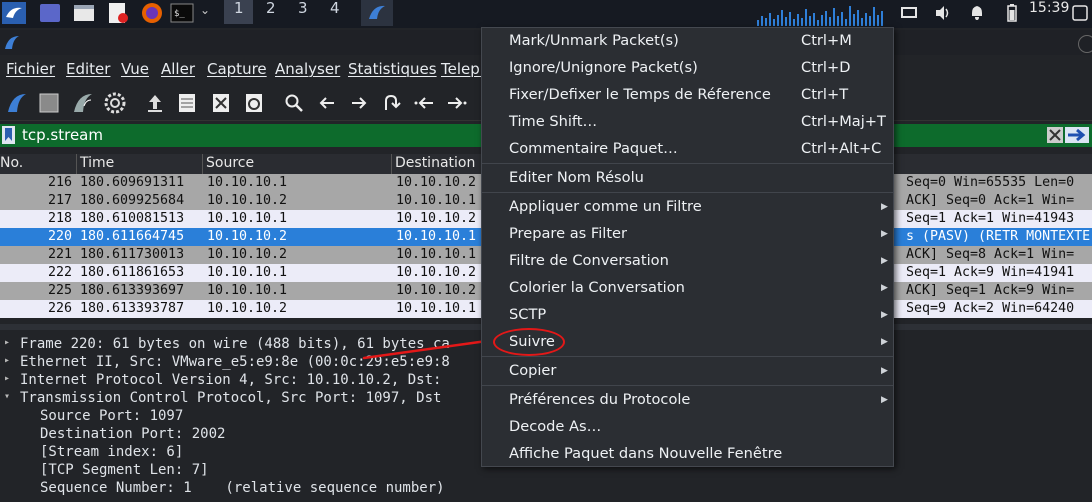  Describe the element at coordinates (429, 349) in the screenshot. I see `annotation-stroke` at that location.